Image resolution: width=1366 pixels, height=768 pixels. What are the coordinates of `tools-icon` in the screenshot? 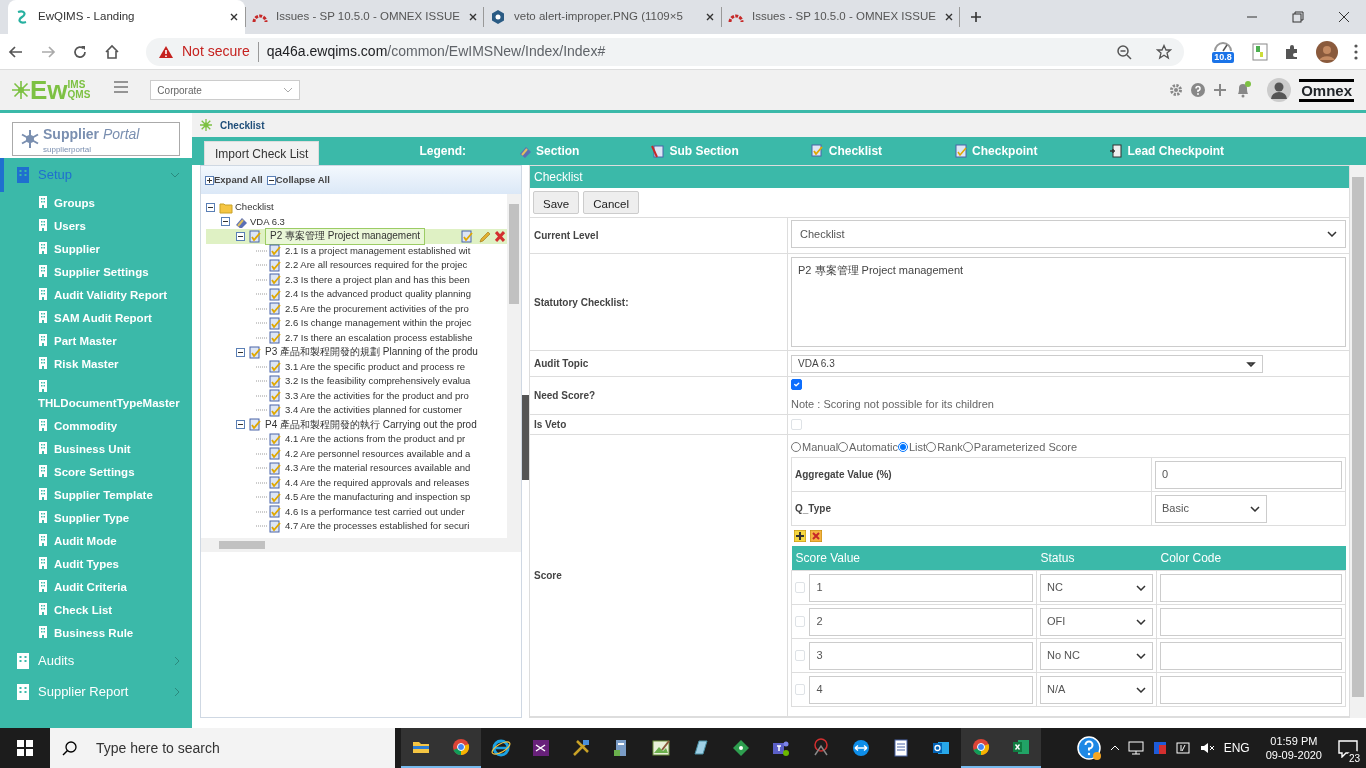 It's located at (581, 748).